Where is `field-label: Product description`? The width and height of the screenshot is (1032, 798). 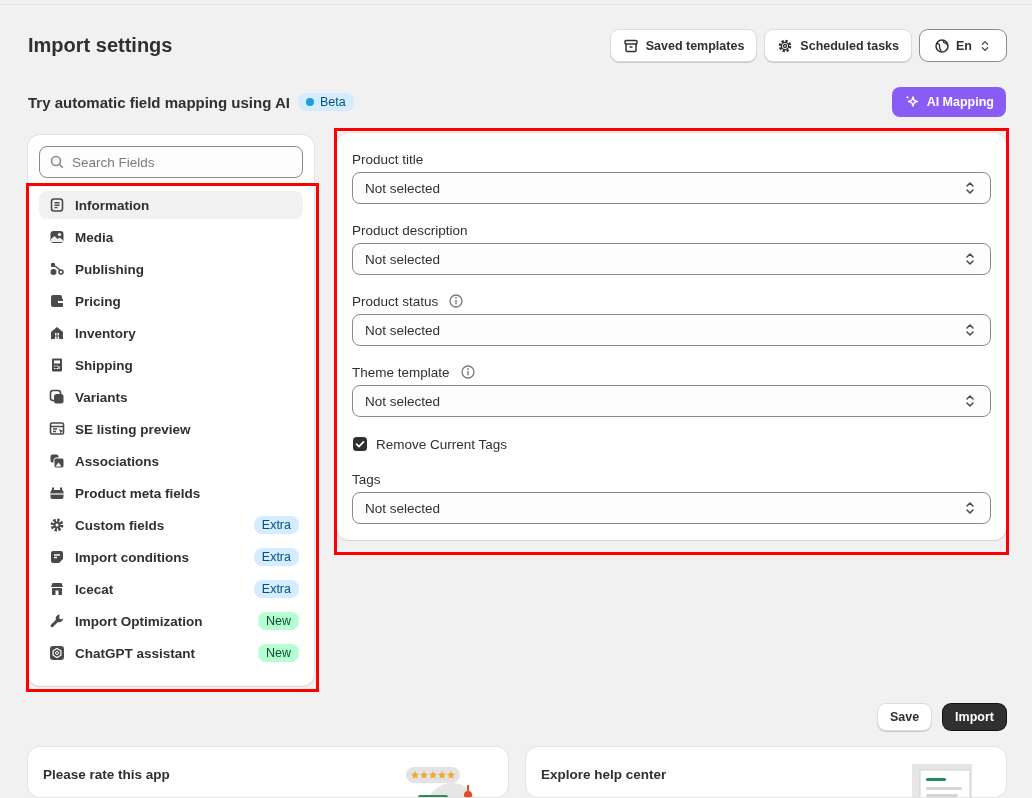
field-label: Product description is located at coordinates (410, 230).